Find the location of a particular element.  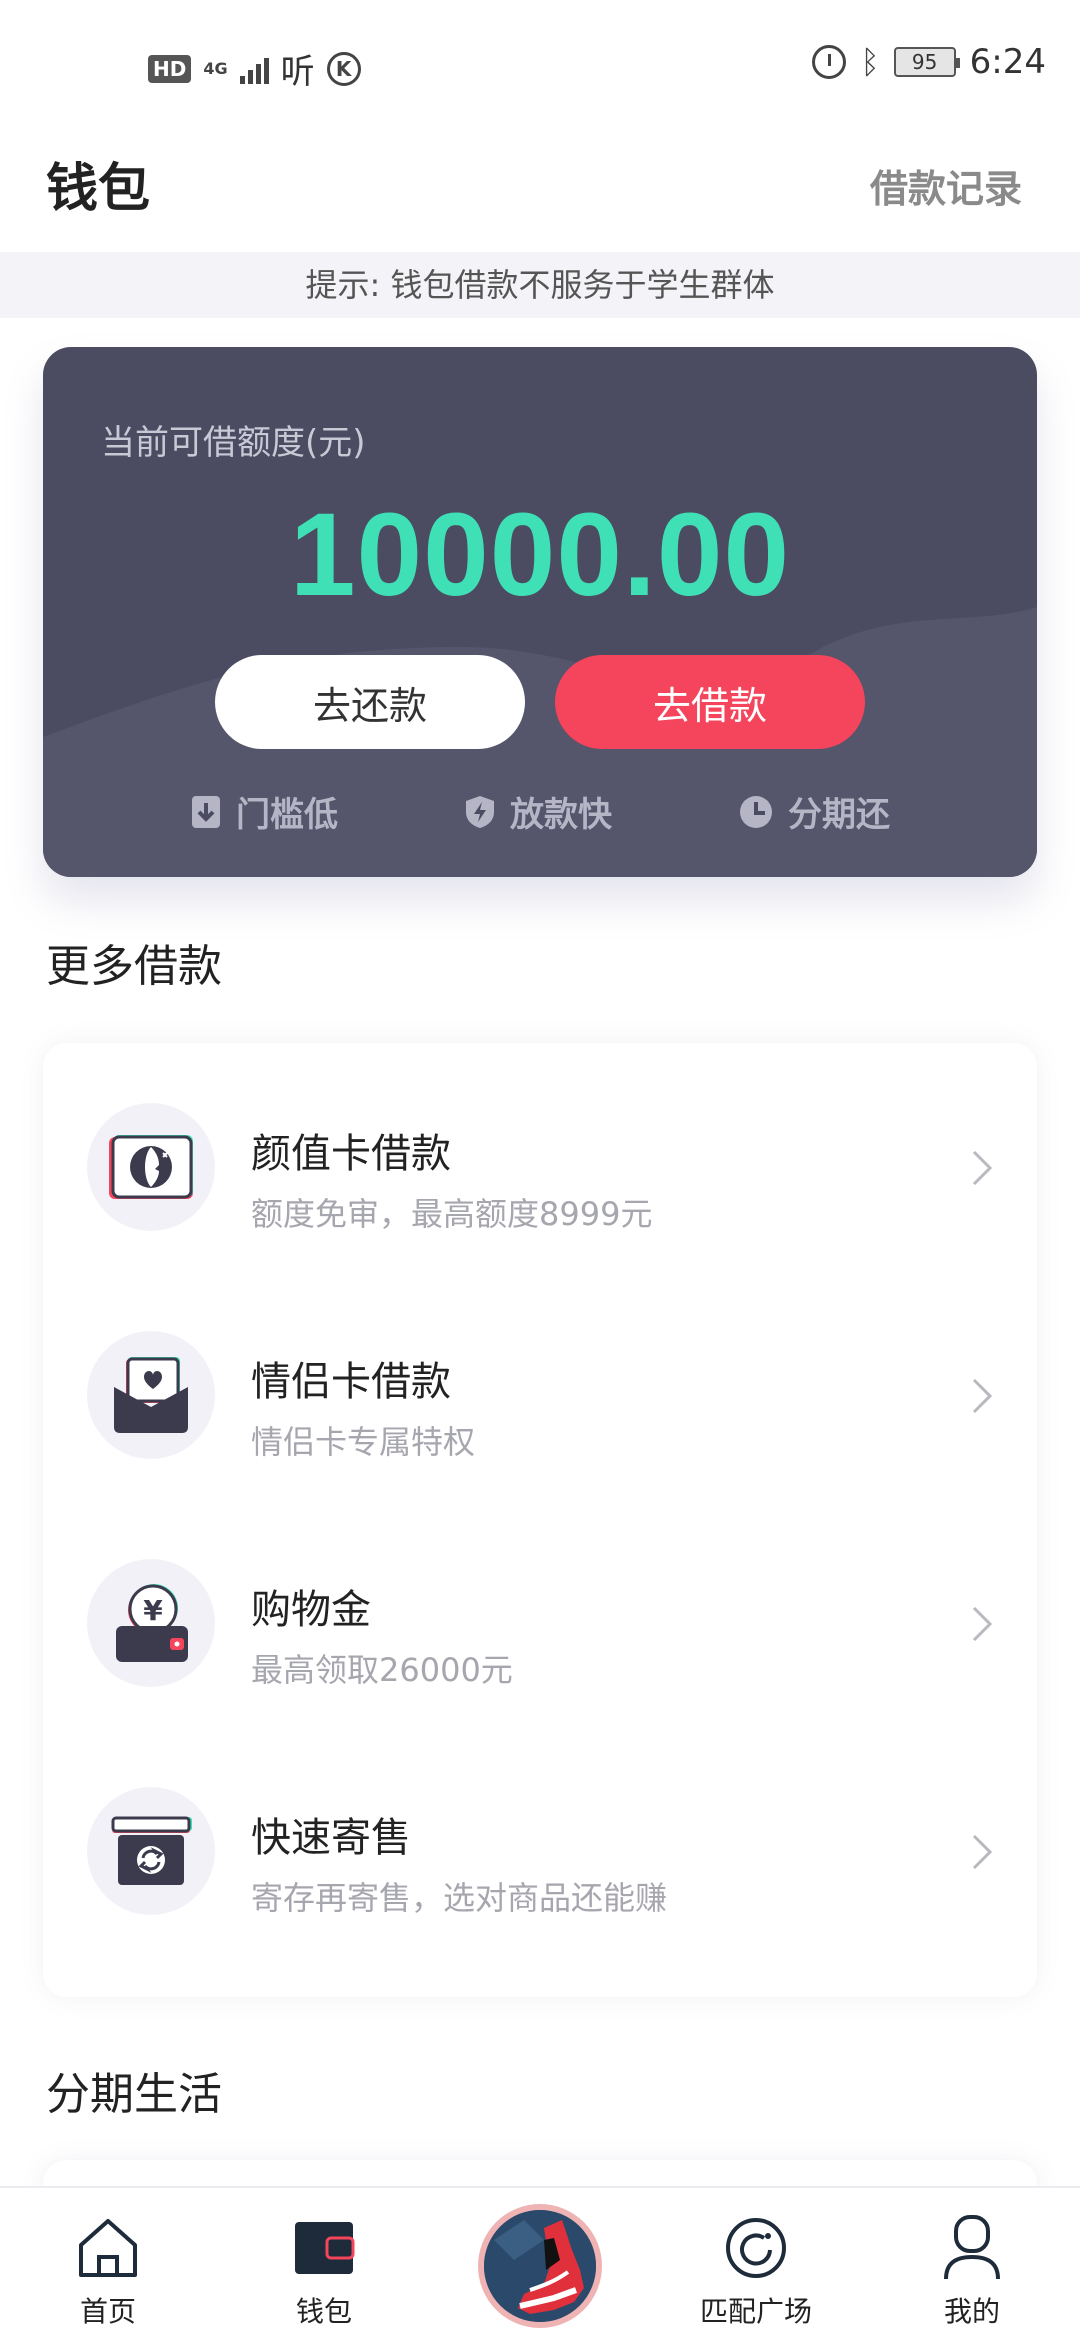

k-icon: K is located at coordinates (343, 68).